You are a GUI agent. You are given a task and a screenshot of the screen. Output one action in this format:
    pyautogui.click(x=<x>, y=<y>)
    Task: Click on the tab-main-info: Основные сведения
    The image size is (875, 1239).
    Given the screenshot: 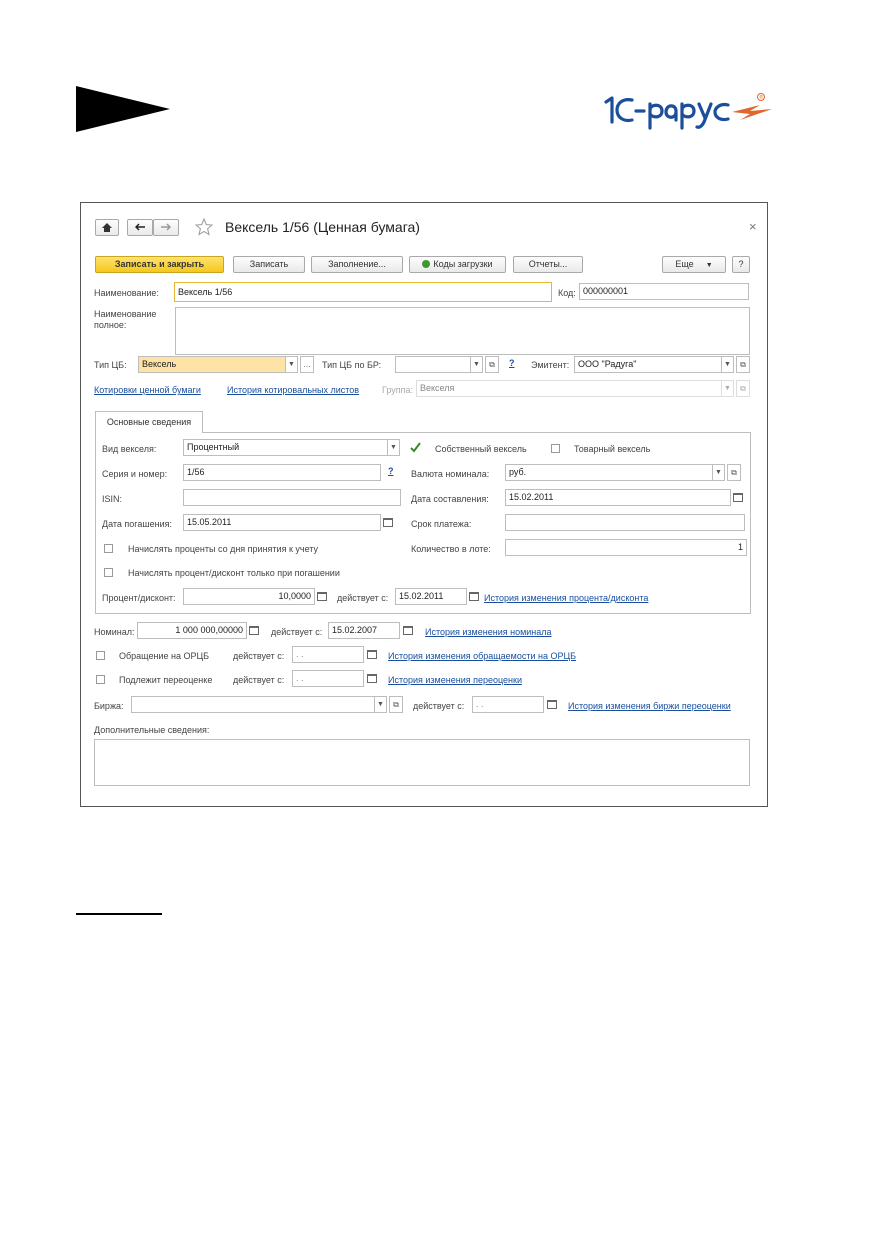 What is the action you would take?
    pyautogui.click(x=149, y=422)
    